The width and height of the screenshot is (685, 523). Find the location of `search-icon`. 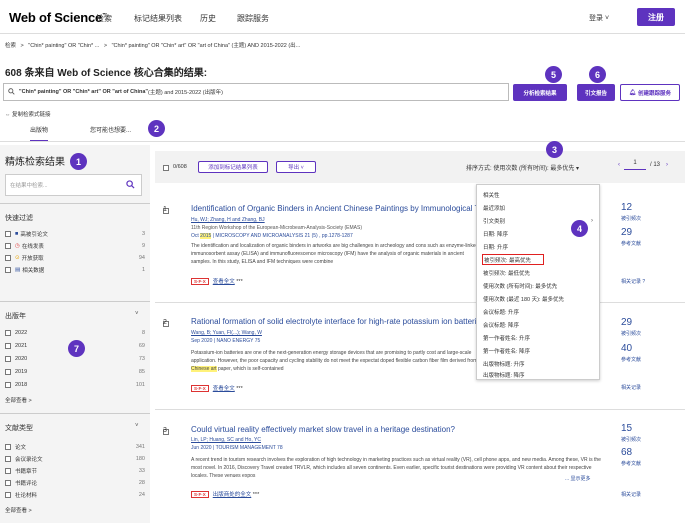

search-icon is located at coordinates (130, 185).